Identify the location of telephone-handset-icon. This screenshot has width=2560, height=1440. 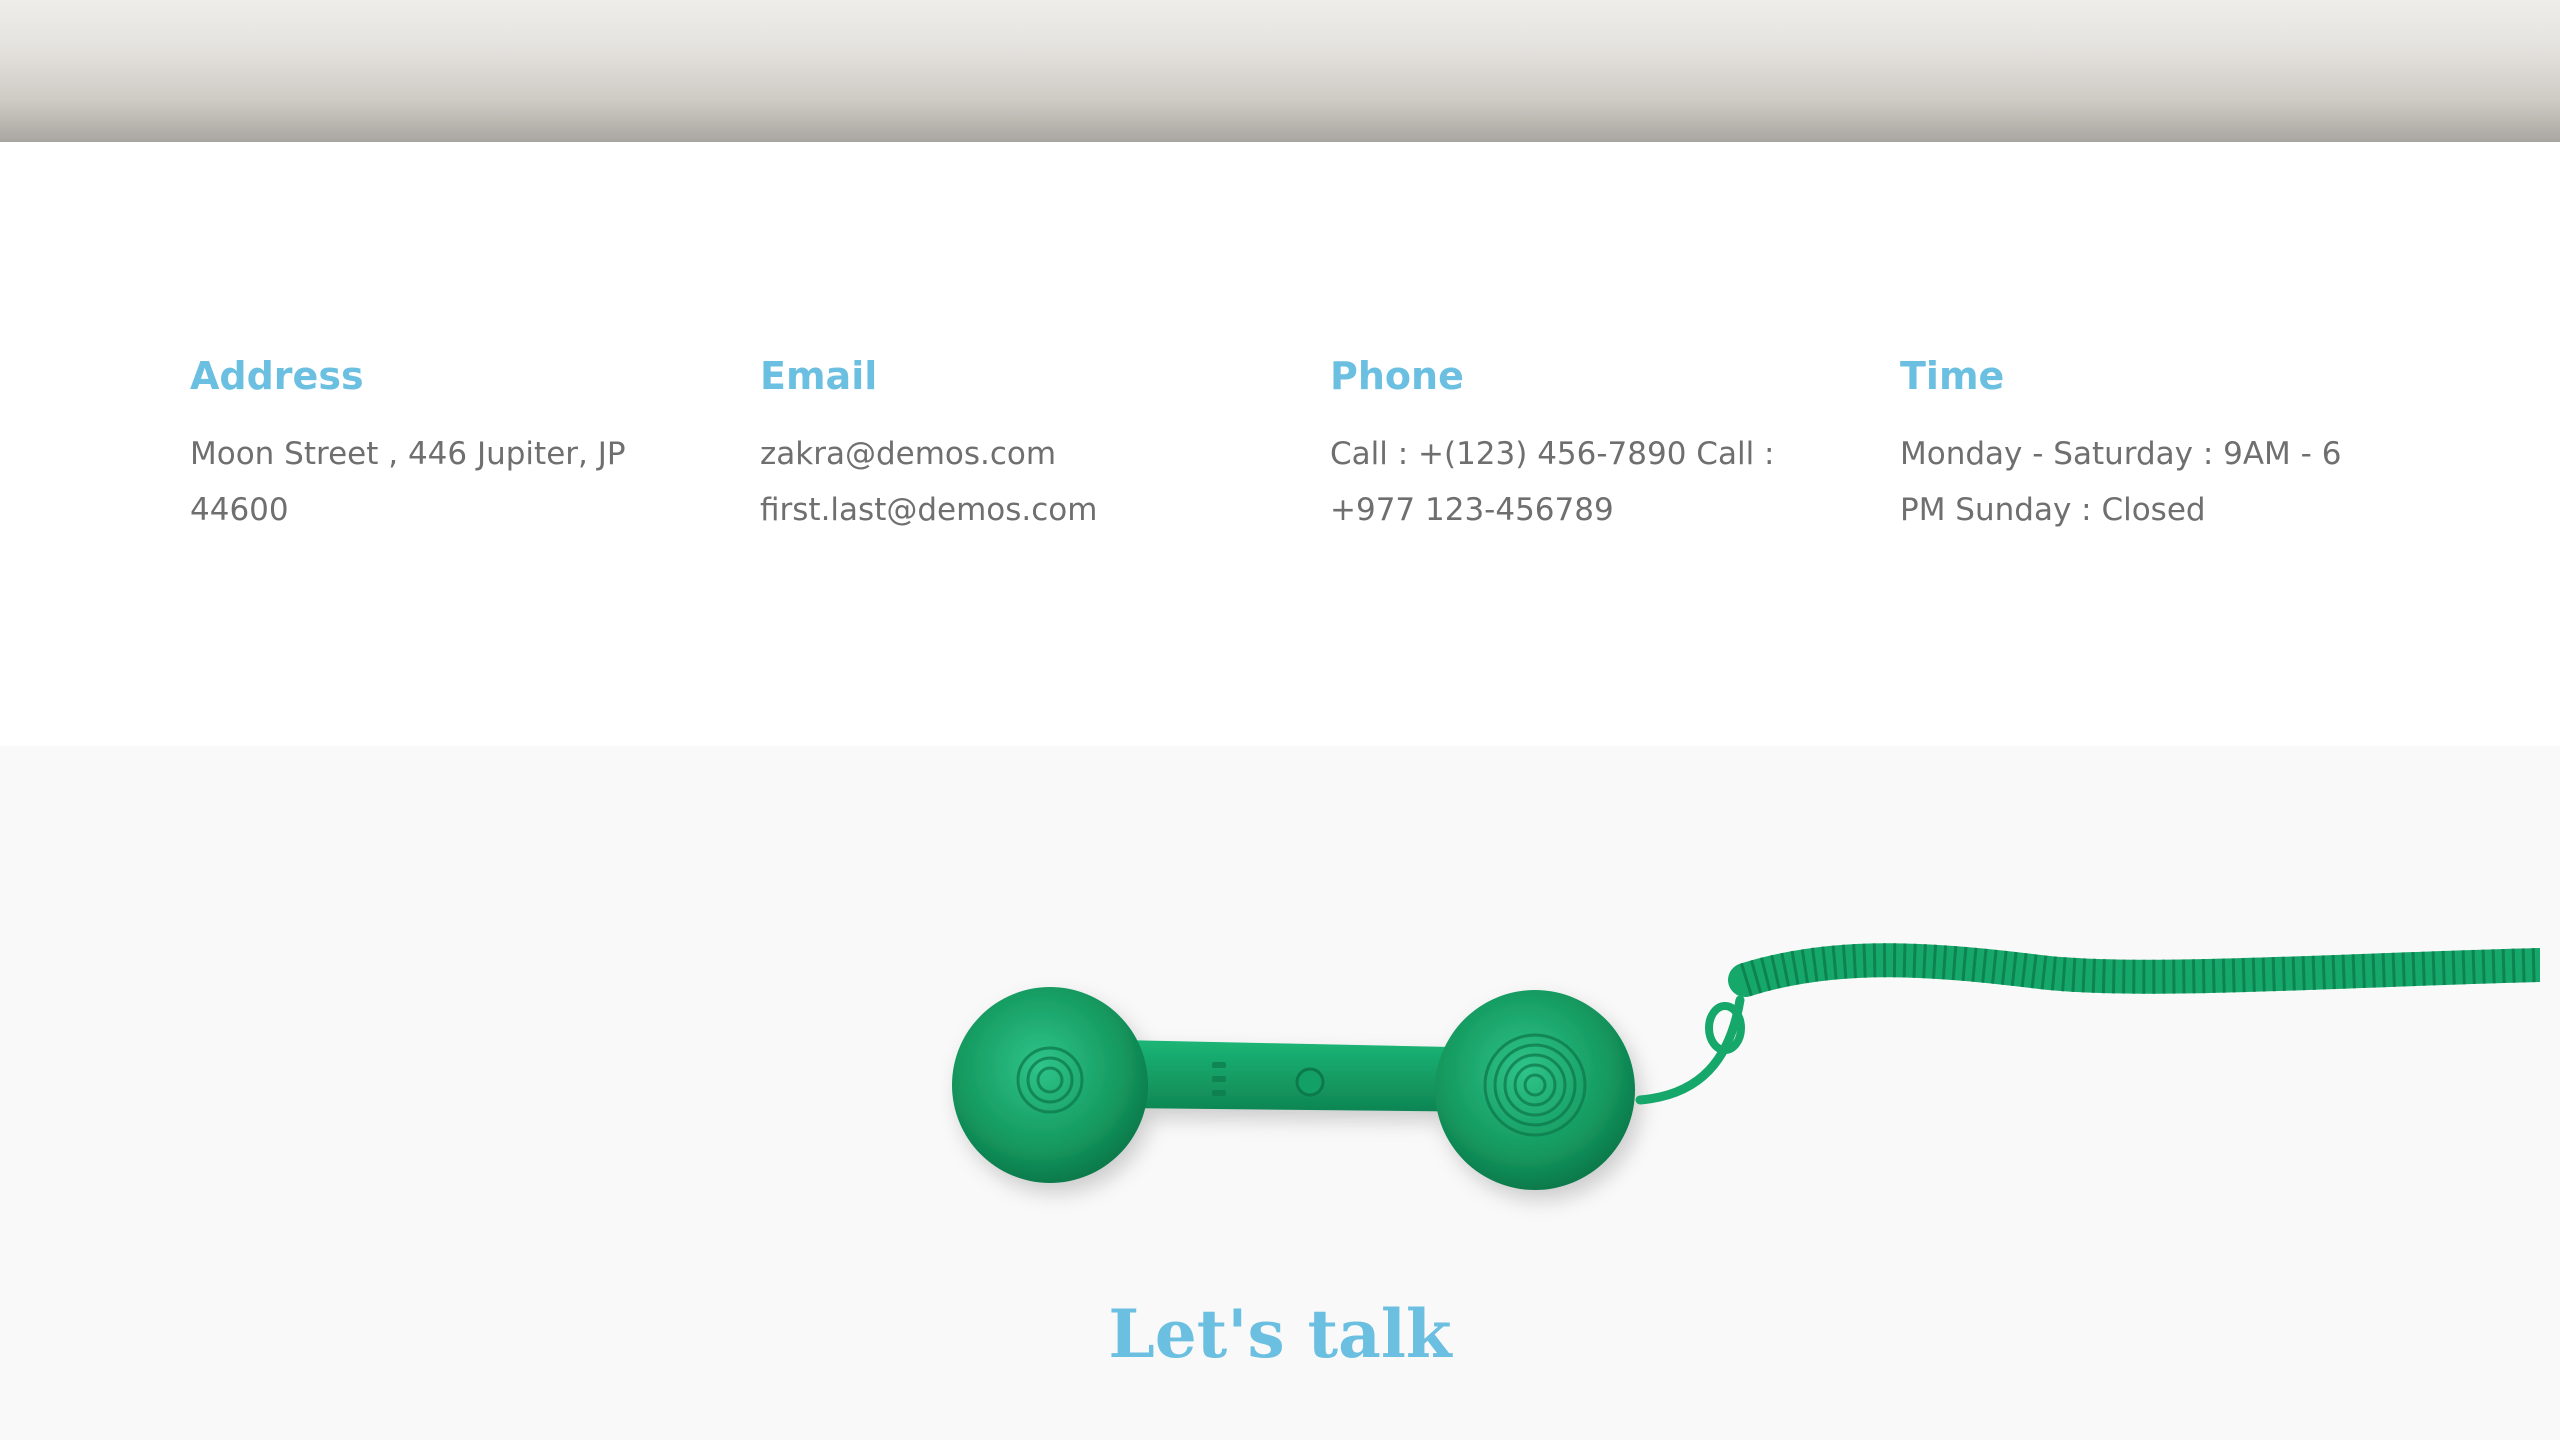
(1746, 1066).